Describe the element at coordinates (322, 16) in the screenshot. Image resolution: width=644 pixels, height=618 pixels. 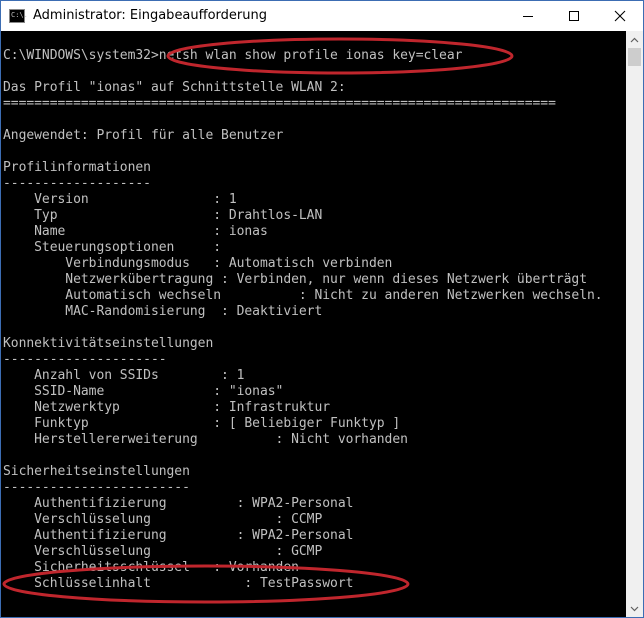
I see `title-bar: C:\. Administrator: Eingabeaufforderung` at that location.